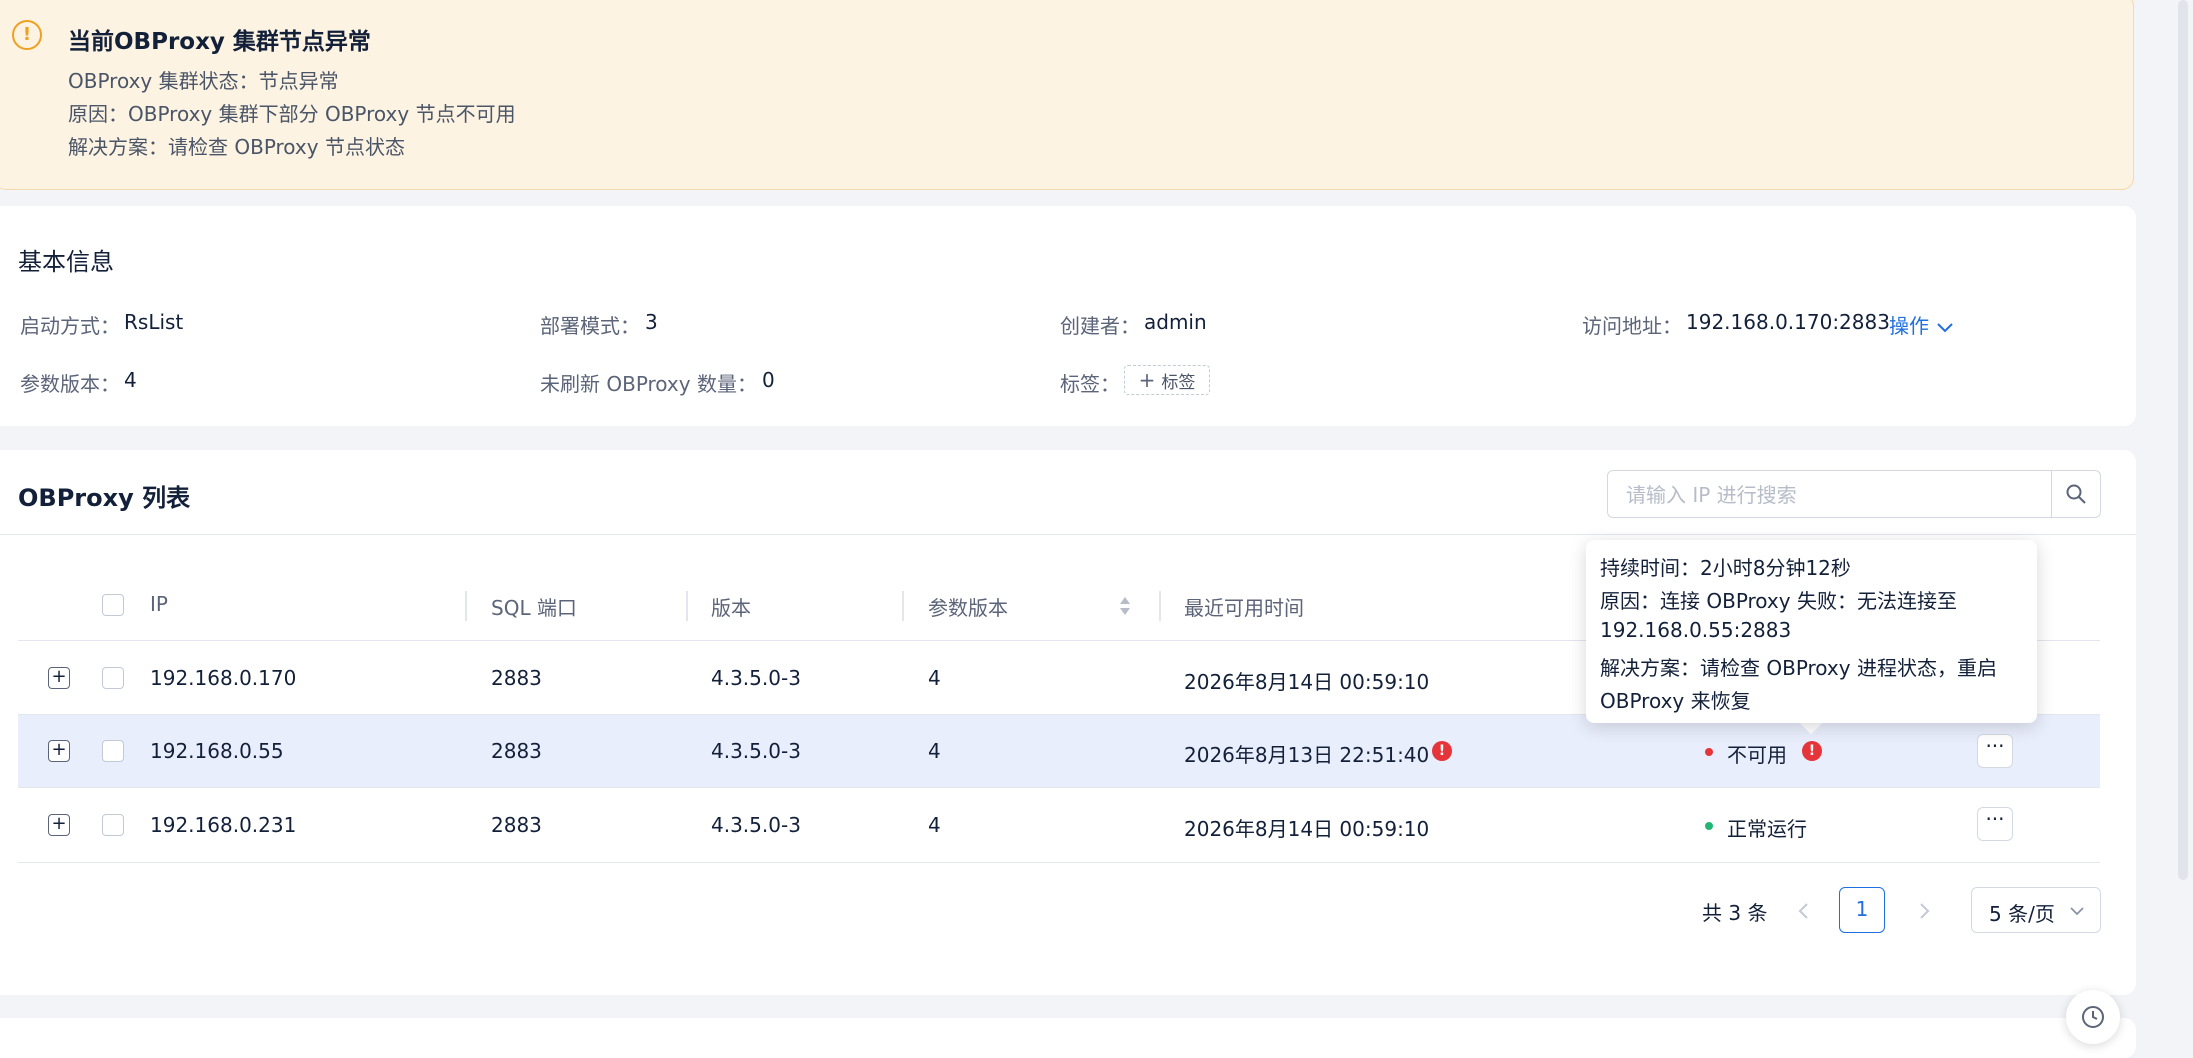 This screenshot has width=2193, height=1058. Describe the element at coordinates (1836, 495) in the screenshot. I see `ip-search-input` at that location.